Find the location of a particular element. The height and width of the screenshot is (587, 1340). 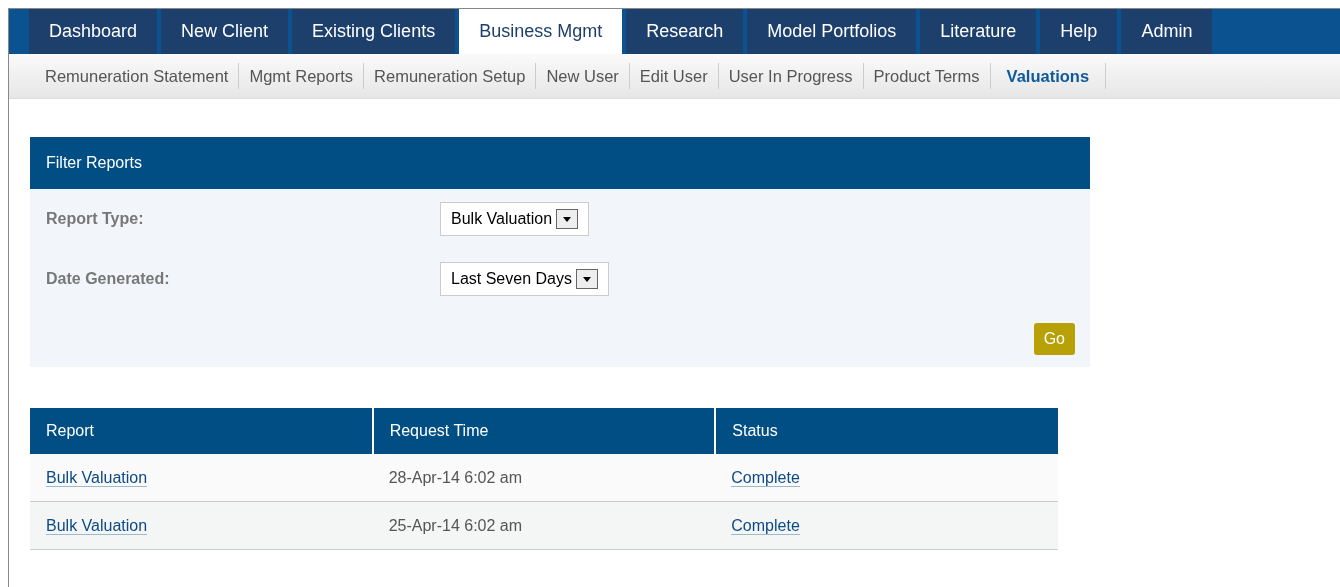

column-header: Status is located at coordinates (886, 431).